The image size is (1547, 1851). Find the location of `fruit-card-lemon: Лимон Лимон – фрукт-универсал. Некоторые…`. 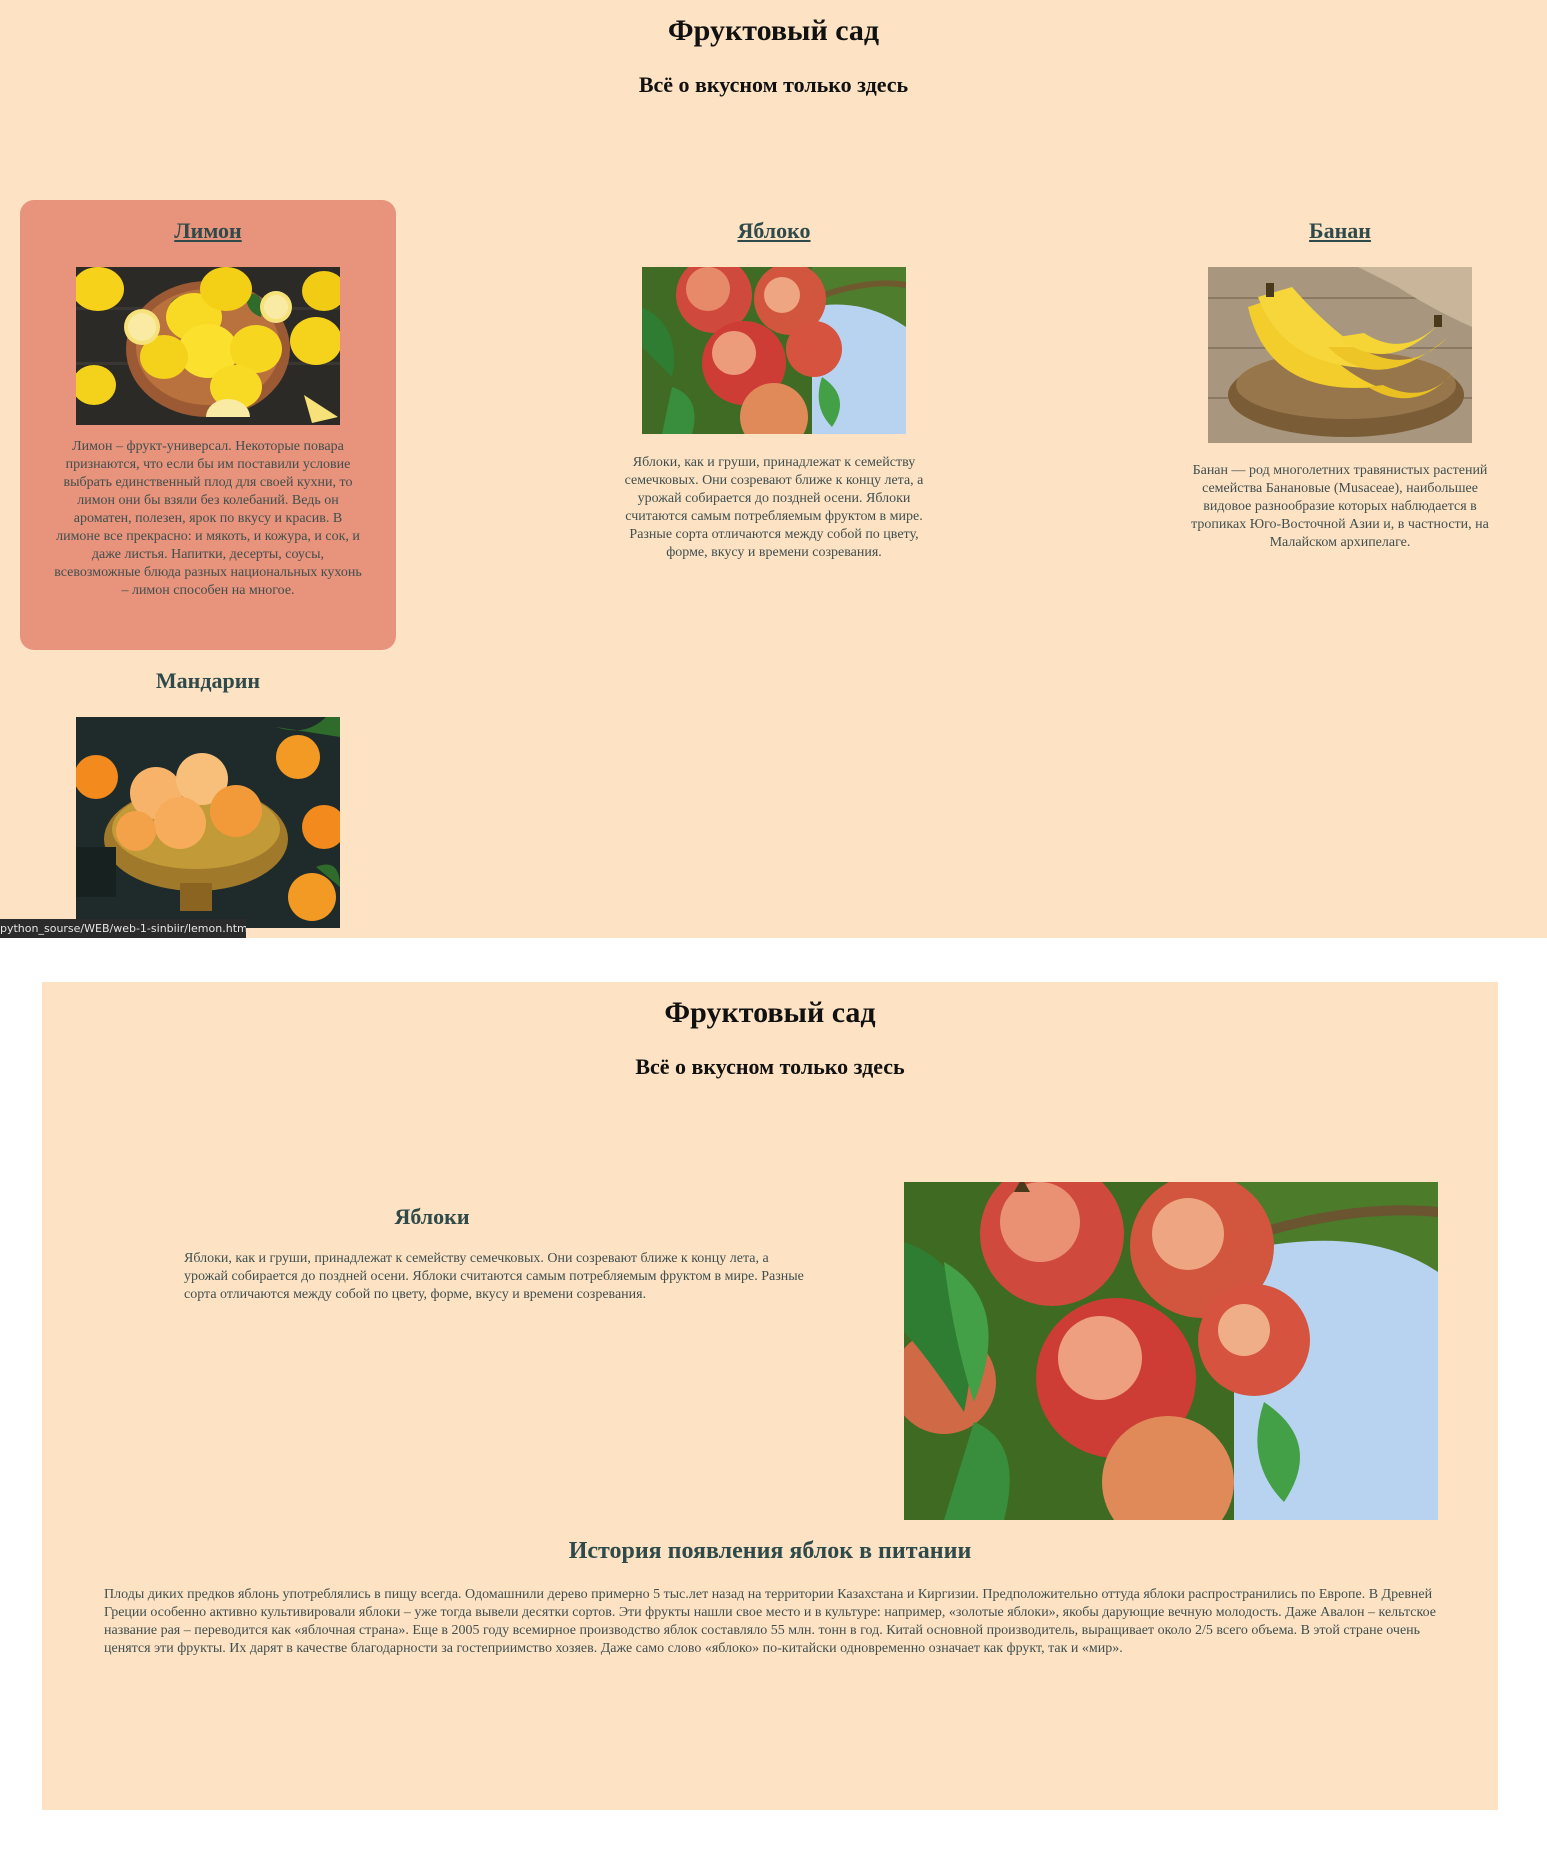

fruit-card-lemon: Лимон Лимон – фрукт-универсал. Некоторые… is located at coordinates (208, 425).